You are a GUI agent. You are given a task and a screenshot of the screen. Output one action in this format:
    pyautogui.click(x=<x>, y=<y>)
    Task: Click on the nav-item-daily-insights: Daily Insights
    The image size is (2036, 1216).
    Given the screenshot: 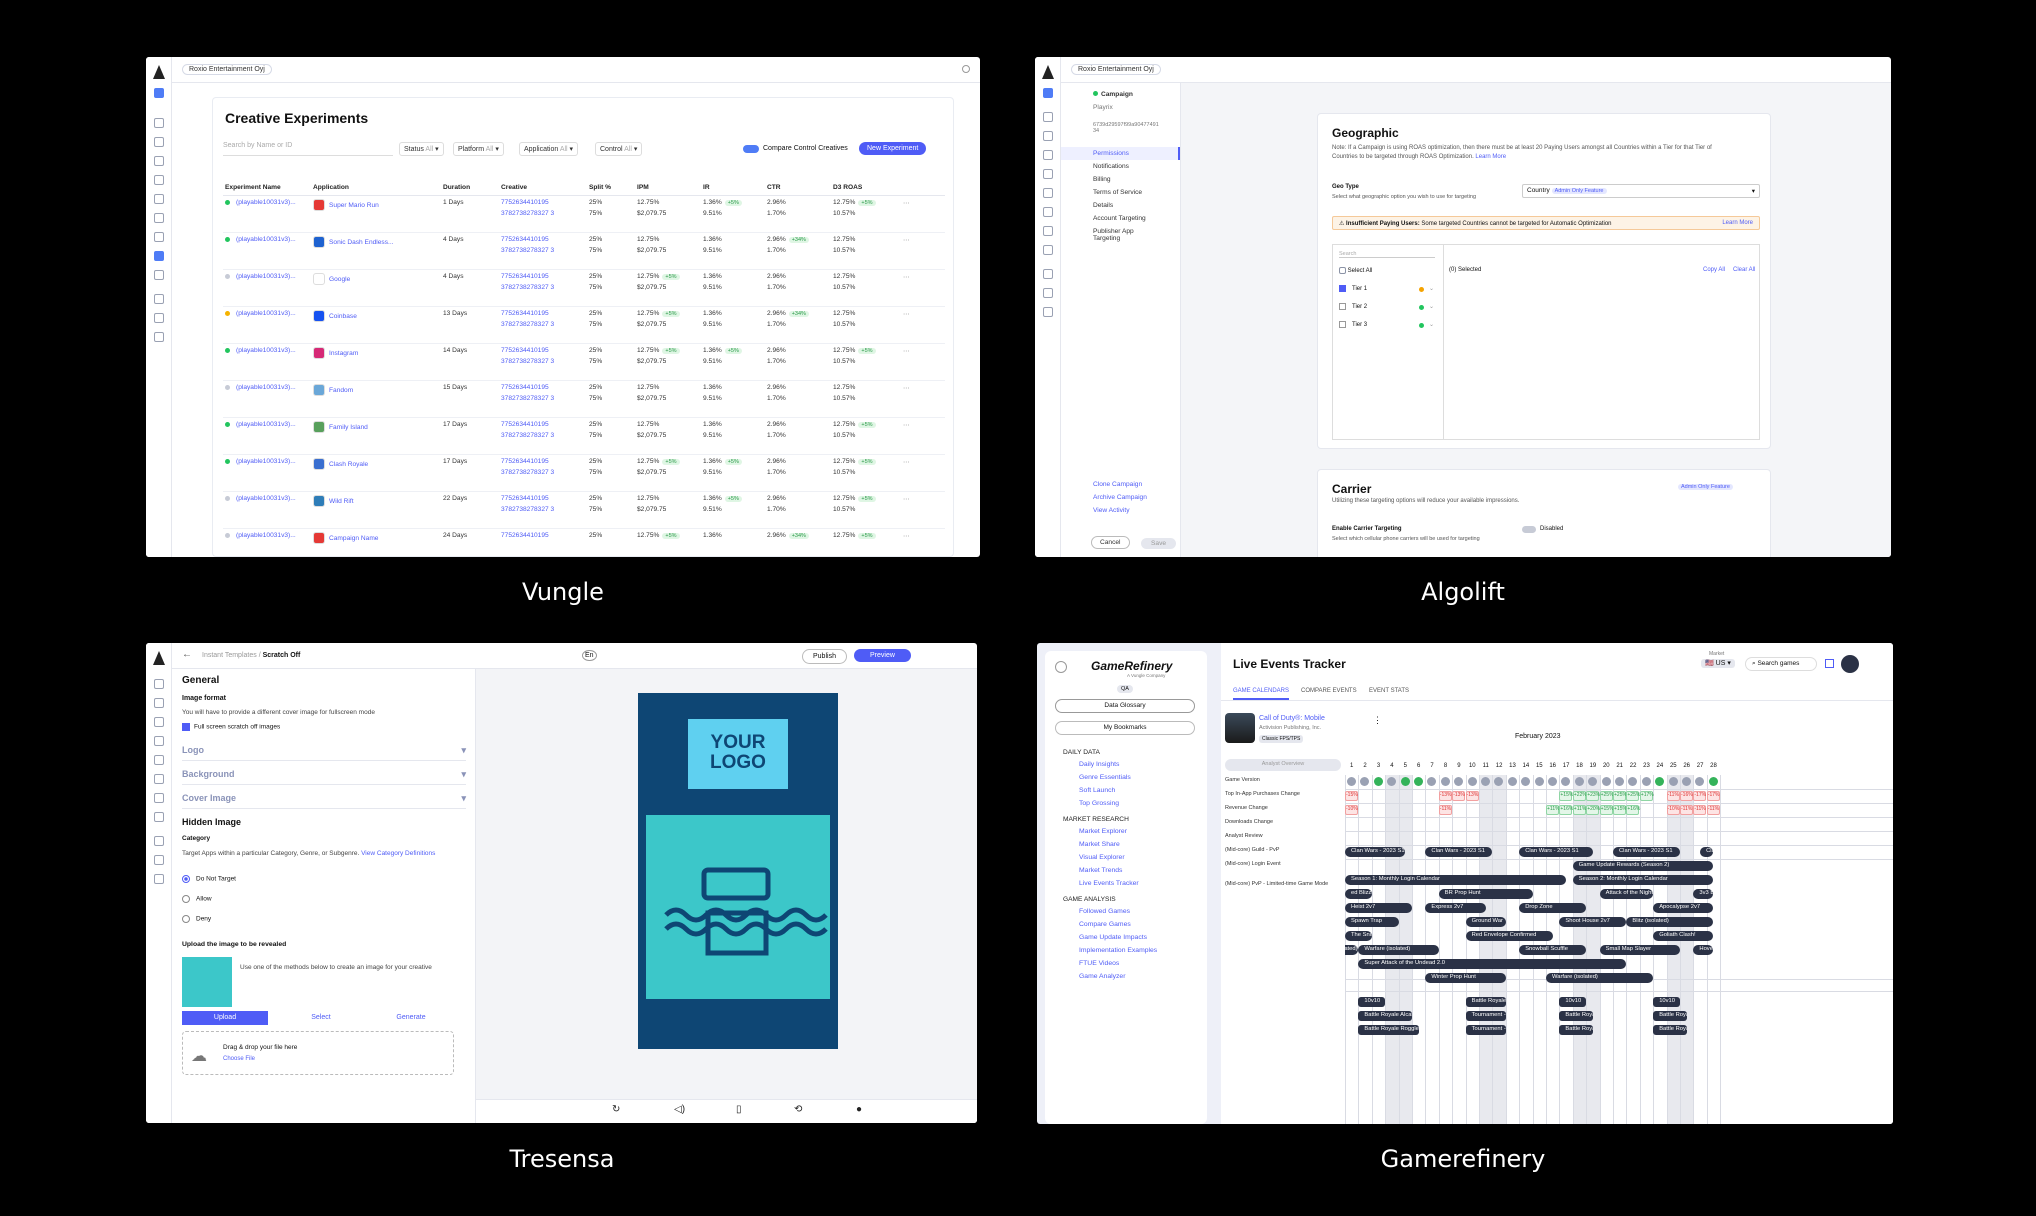 What is the action you would take?
    pyautogui.click(x=1126, y=764)
    